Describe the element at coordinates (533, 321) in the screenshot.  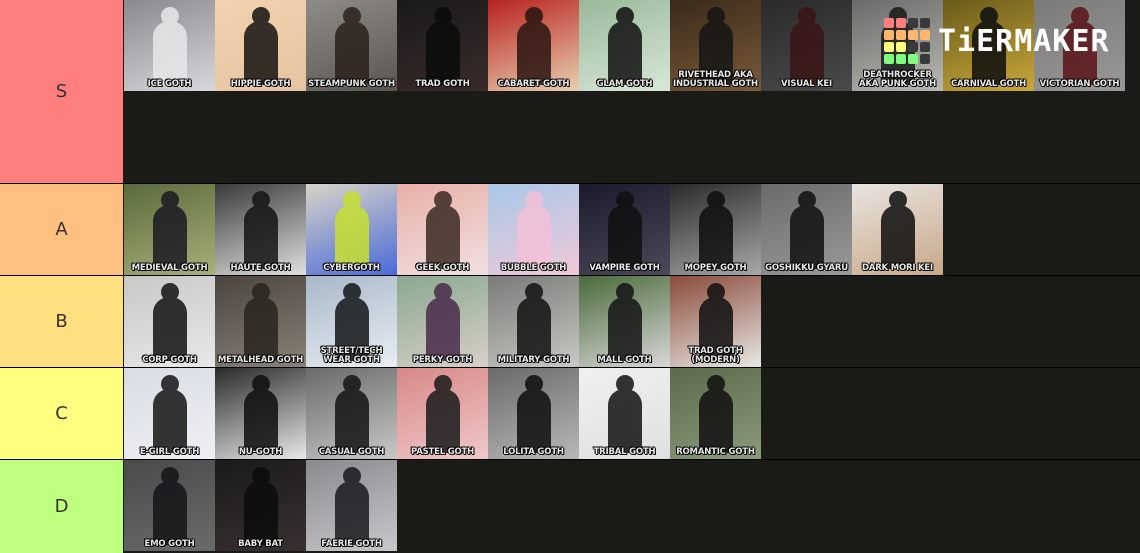
I see `tier-item-tile: Military Goth` at that location.